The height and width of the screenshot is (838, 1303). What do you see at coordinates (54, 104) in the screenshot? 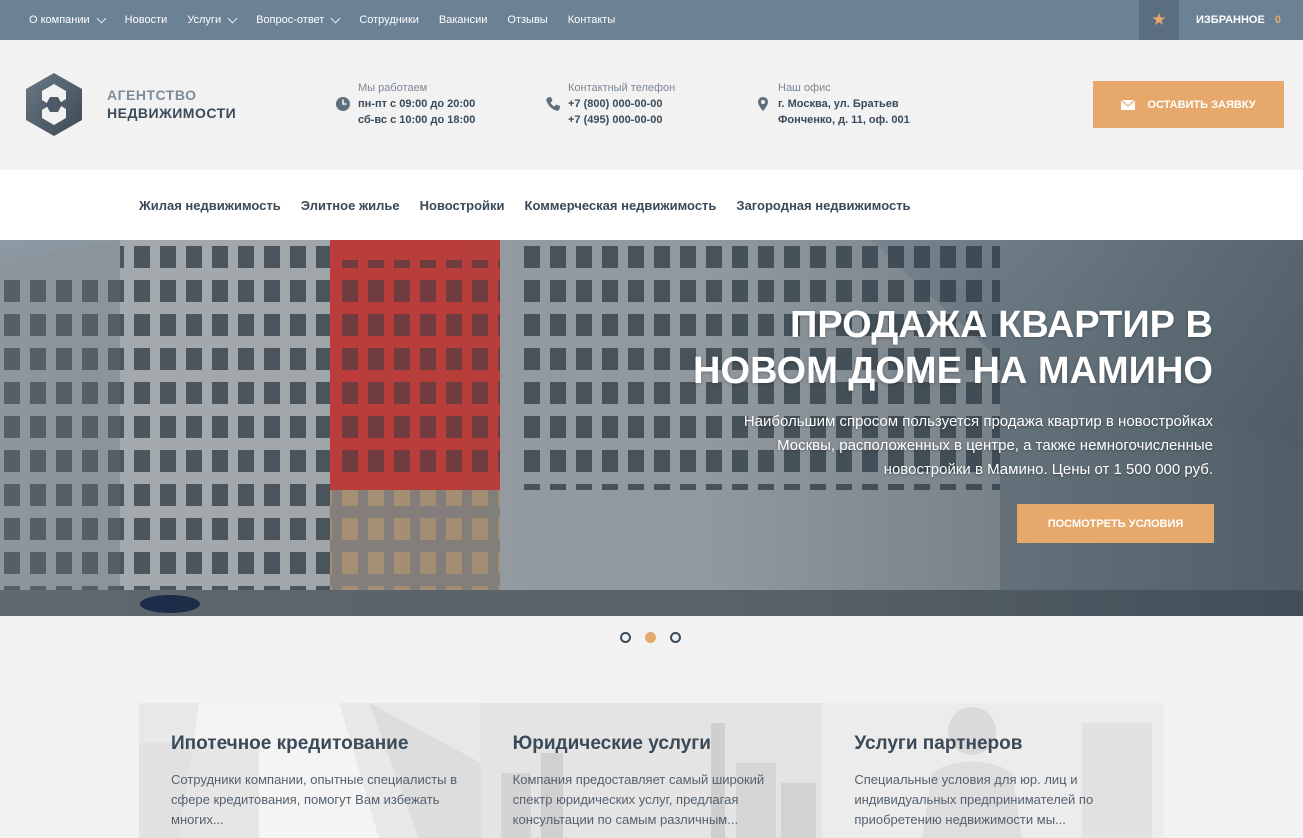
I see `agency-logo` at bounding box center [54, 104].